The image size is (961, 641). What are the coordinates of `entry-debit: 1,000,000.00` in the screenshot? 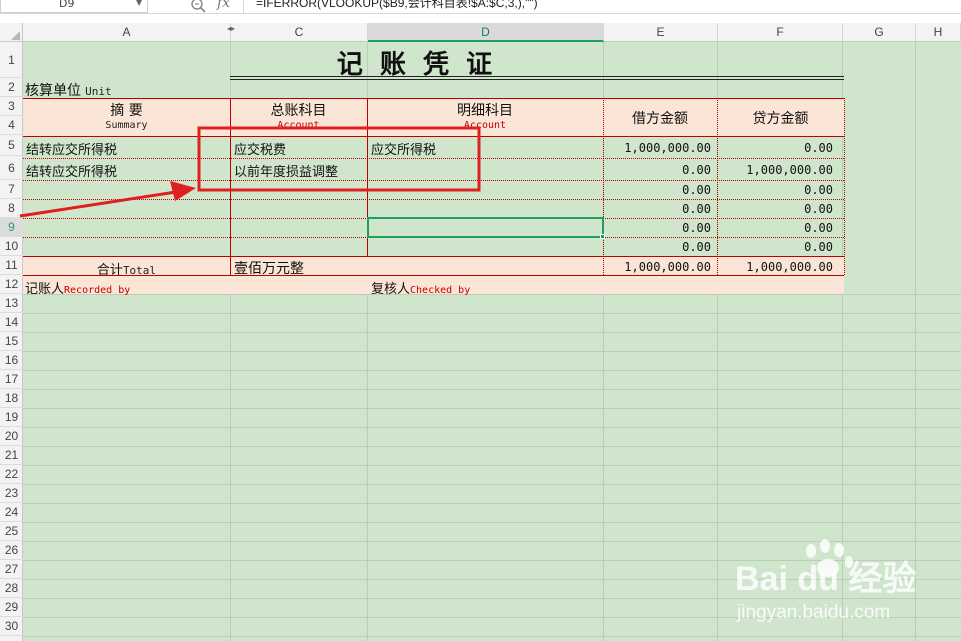 It's located at (657, 148).